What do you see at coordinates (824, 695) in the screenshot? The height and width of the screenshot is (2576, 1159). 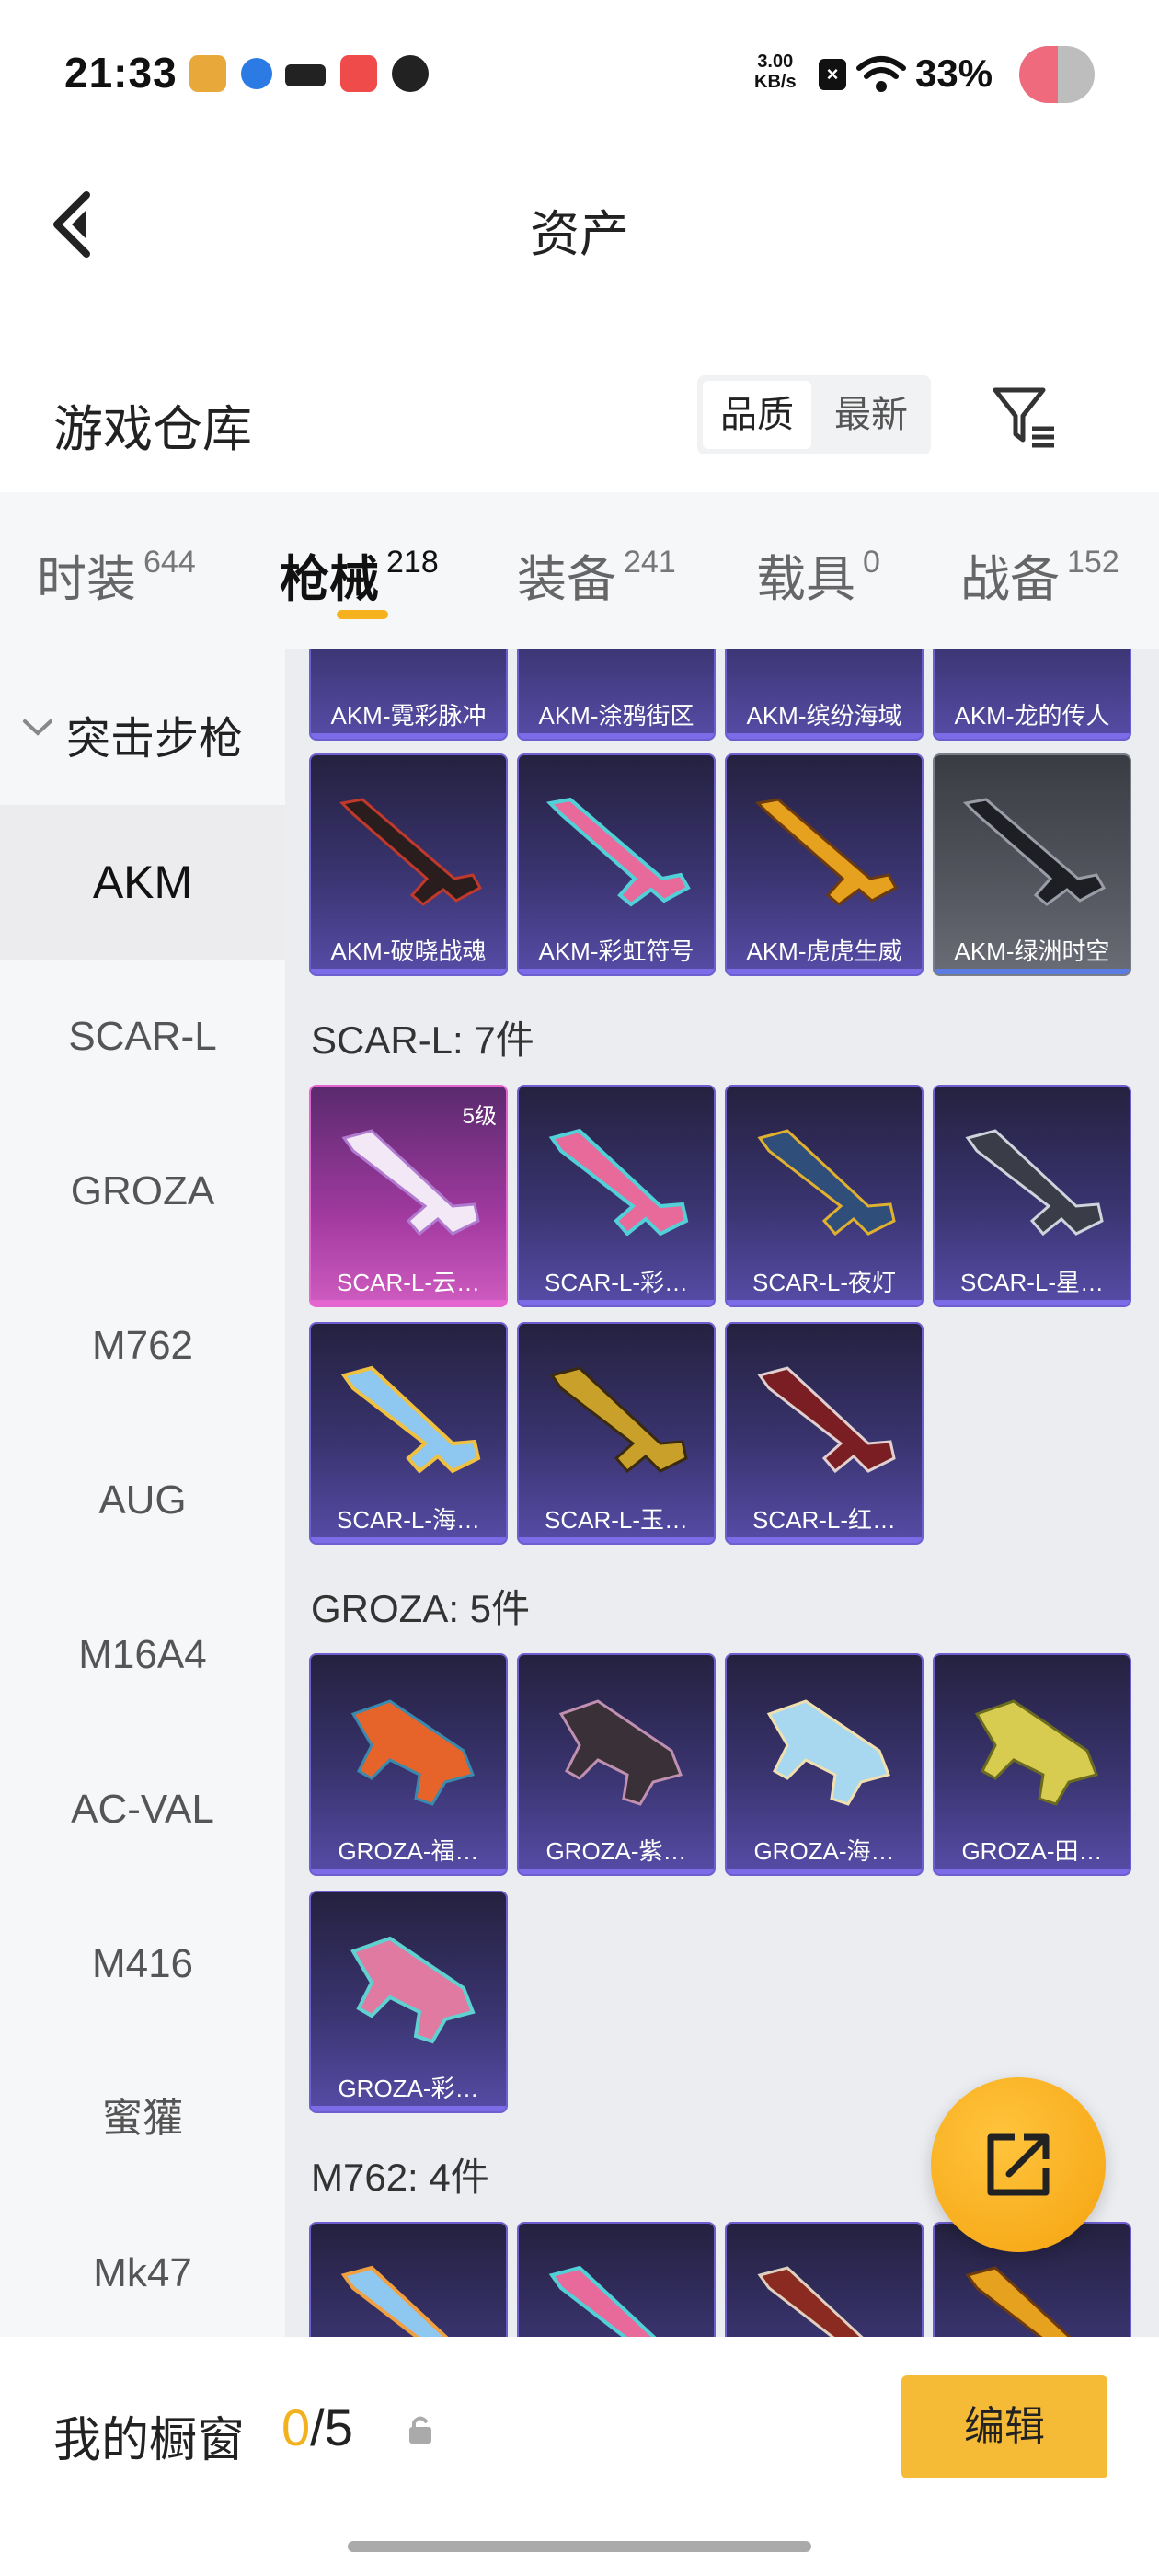 I see `weapon-card: AKM-缤纷海域` at bounding box center [824, 695].